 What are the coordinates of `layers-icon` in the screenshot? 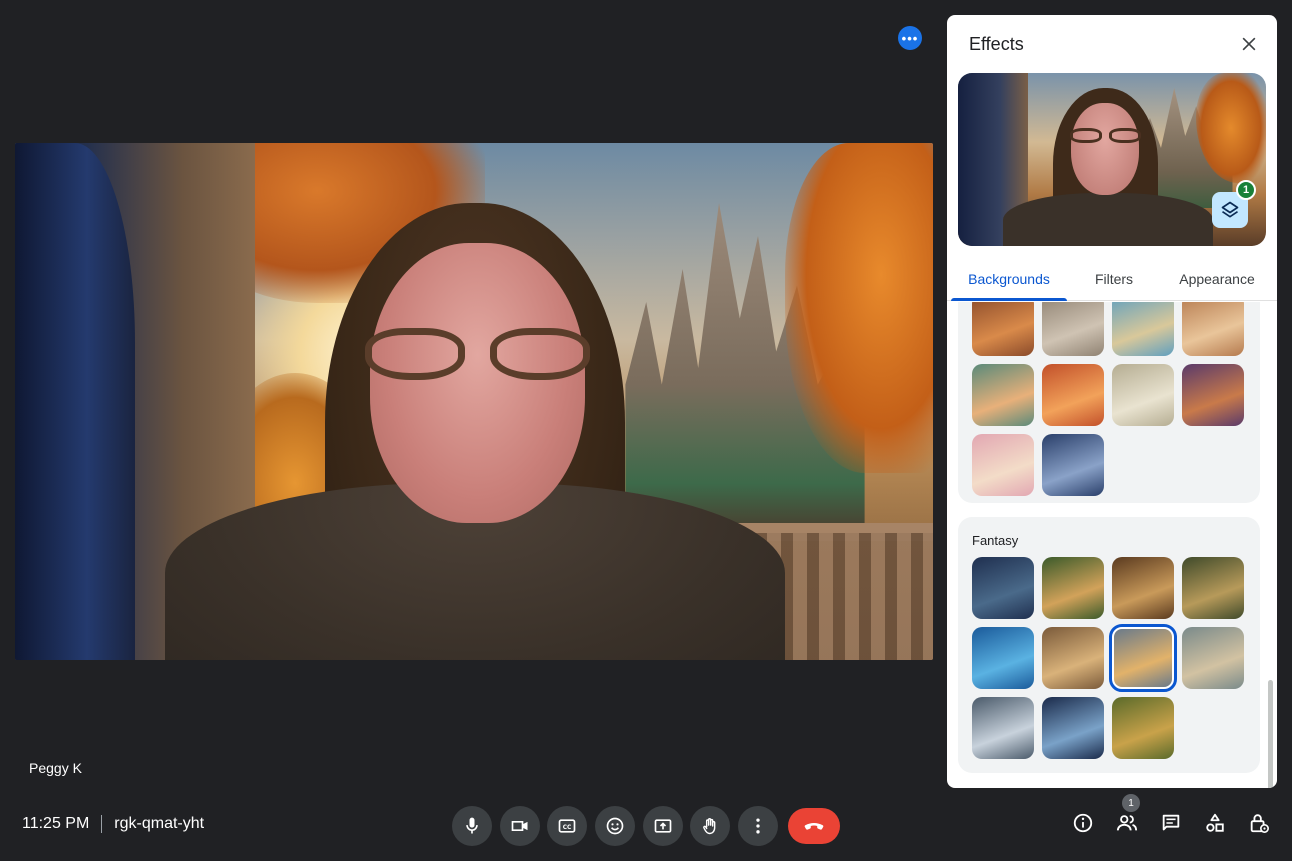 It's located at (1230, 209).